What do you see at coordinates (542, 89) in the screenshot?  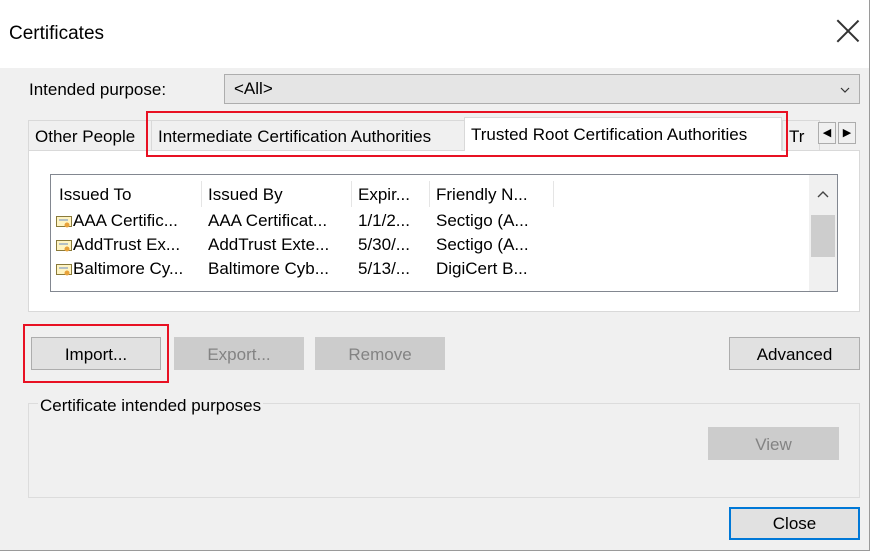 I see `intended-purpose-dropdown: <All>` at bounding box center [542, 89].